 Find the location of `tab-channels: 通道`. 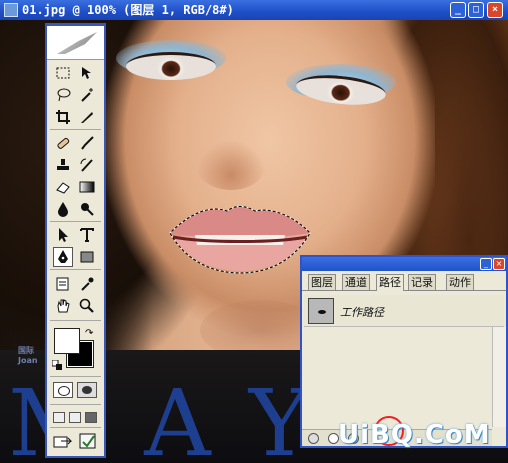

tab-channels: 通道 is located at coordinates (356, 282).